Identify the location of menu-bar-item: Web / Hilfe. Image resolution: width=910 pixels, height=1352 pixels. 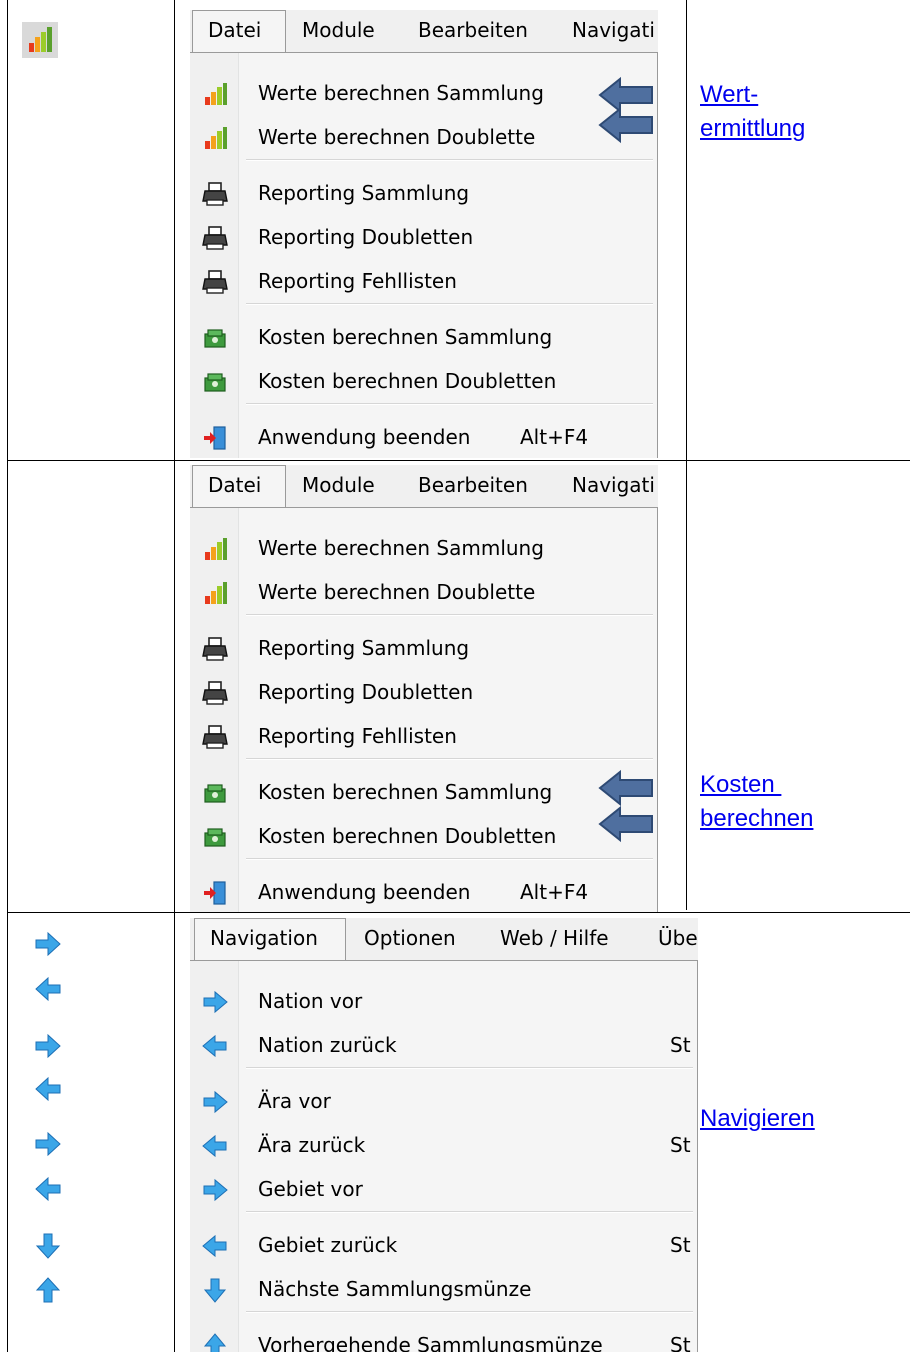
(554, 938).